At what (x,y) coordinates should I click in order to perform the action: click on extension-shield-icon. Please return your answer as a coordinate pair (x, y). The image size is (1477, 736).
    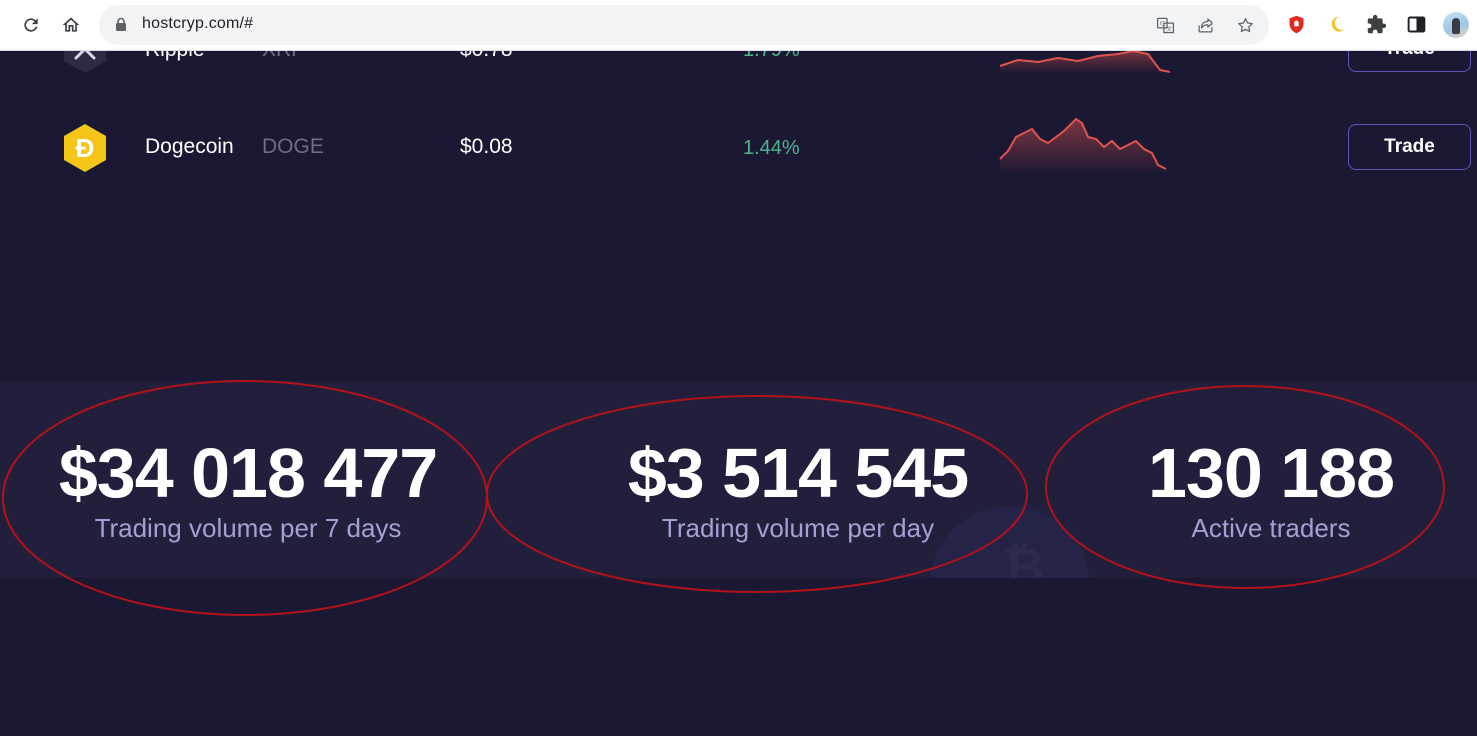
    Looking at the image, I should click on (1296, 24).